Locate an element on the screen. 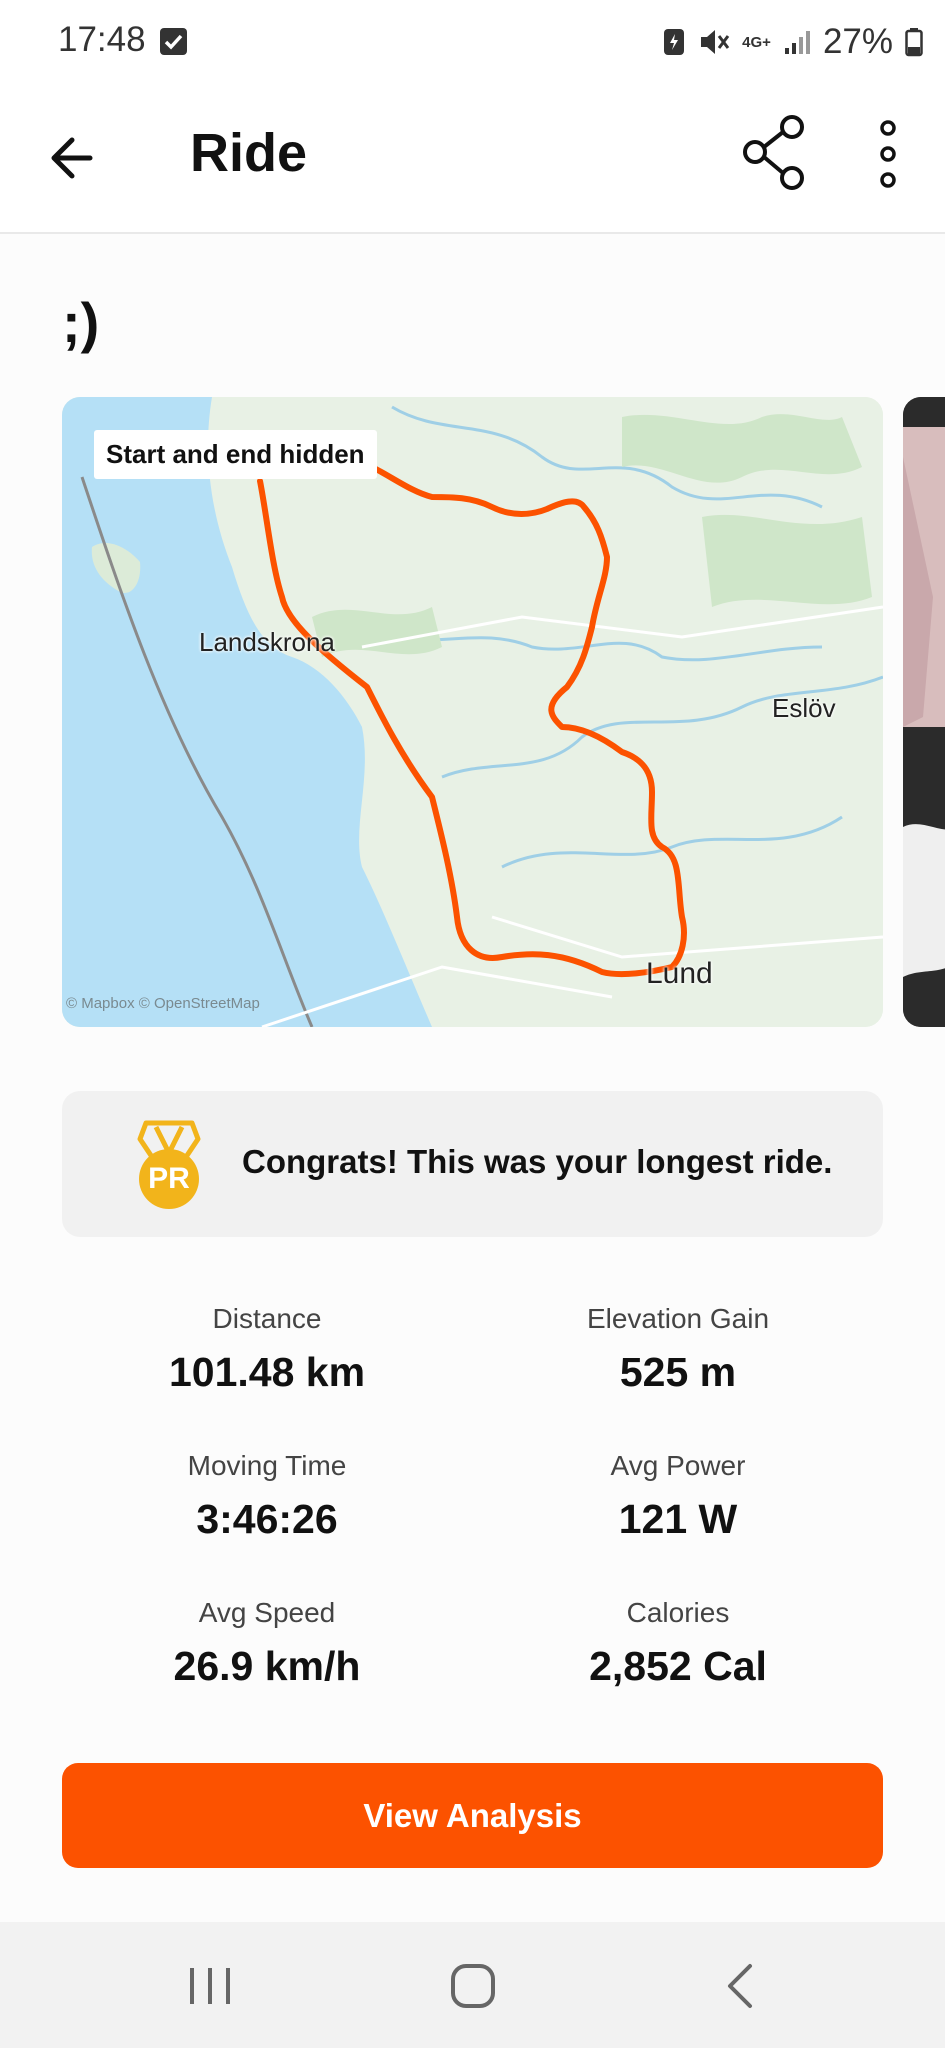  recent-apps-button is located at coordinates (210, 1986).